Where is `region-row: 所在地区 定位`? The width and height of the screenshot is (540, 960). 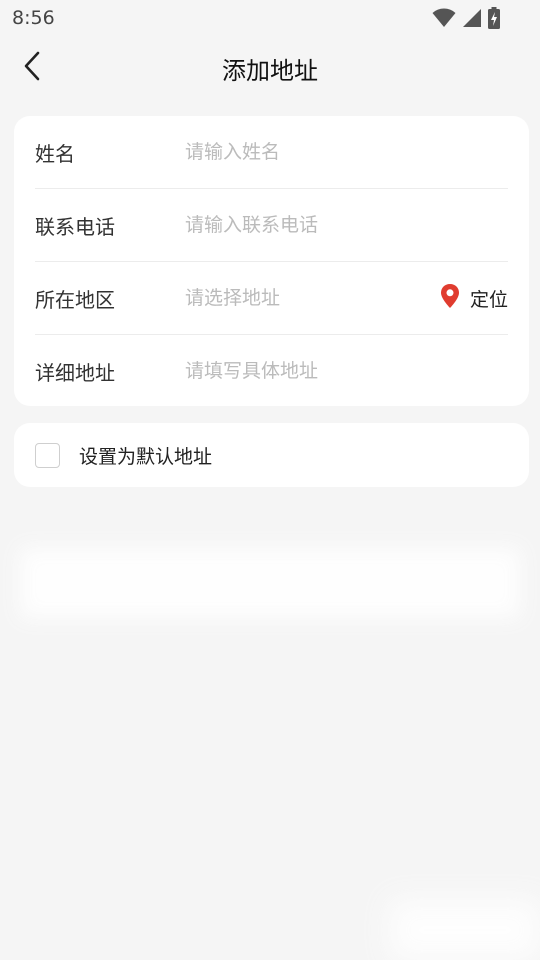
region-row: 所在地区 定位 is located at coordinates (271, 297).